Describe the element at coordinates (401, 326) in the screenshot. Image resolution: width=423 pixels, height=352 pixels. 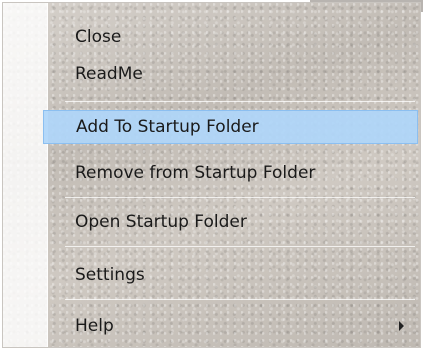
I see `chevron-right-icon` at that location.